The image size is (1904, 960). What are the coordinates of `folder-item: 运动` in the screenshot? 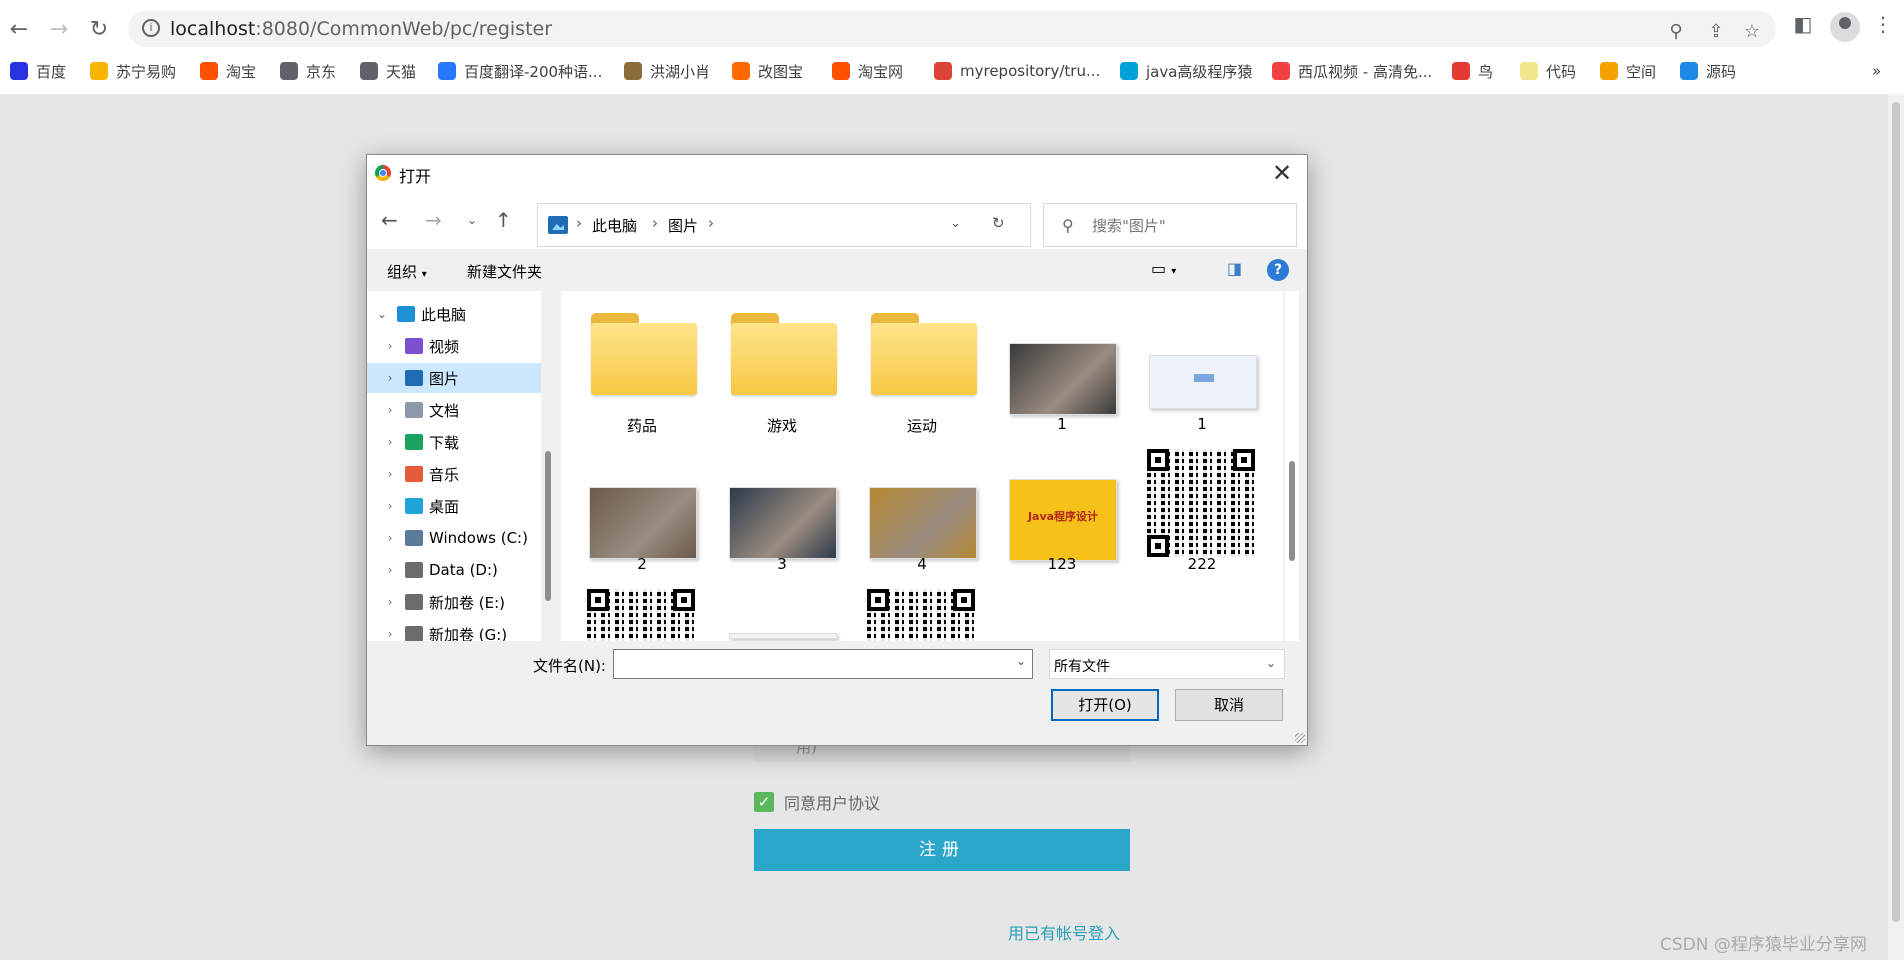 It's located at (922, 371).